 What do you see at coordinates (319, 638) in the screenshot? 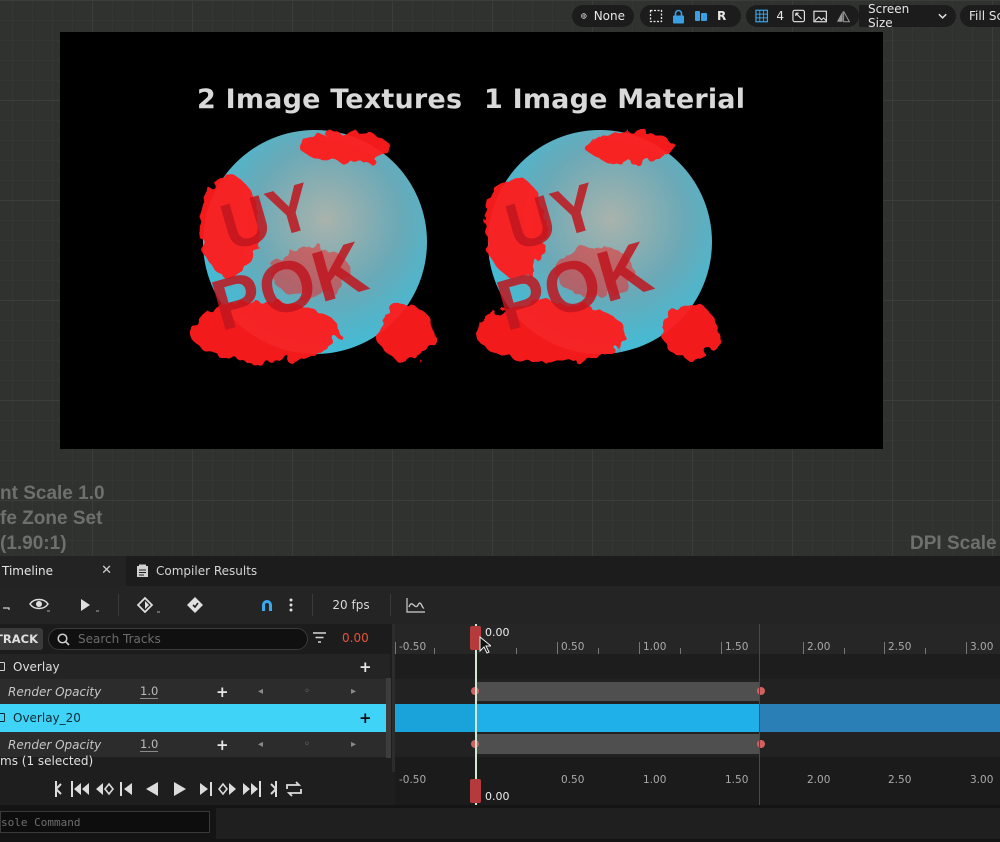
I see `filter-icon` at bounding box center [319, 638].